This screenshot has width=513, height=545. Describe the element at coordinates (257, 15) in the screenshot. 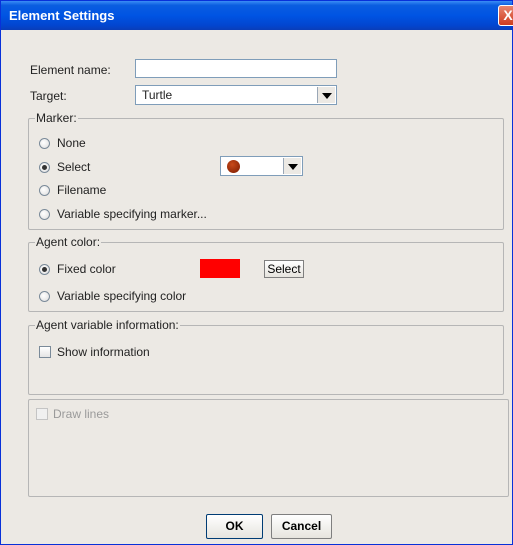

I see `title-bar: Element Settings X` at that location.